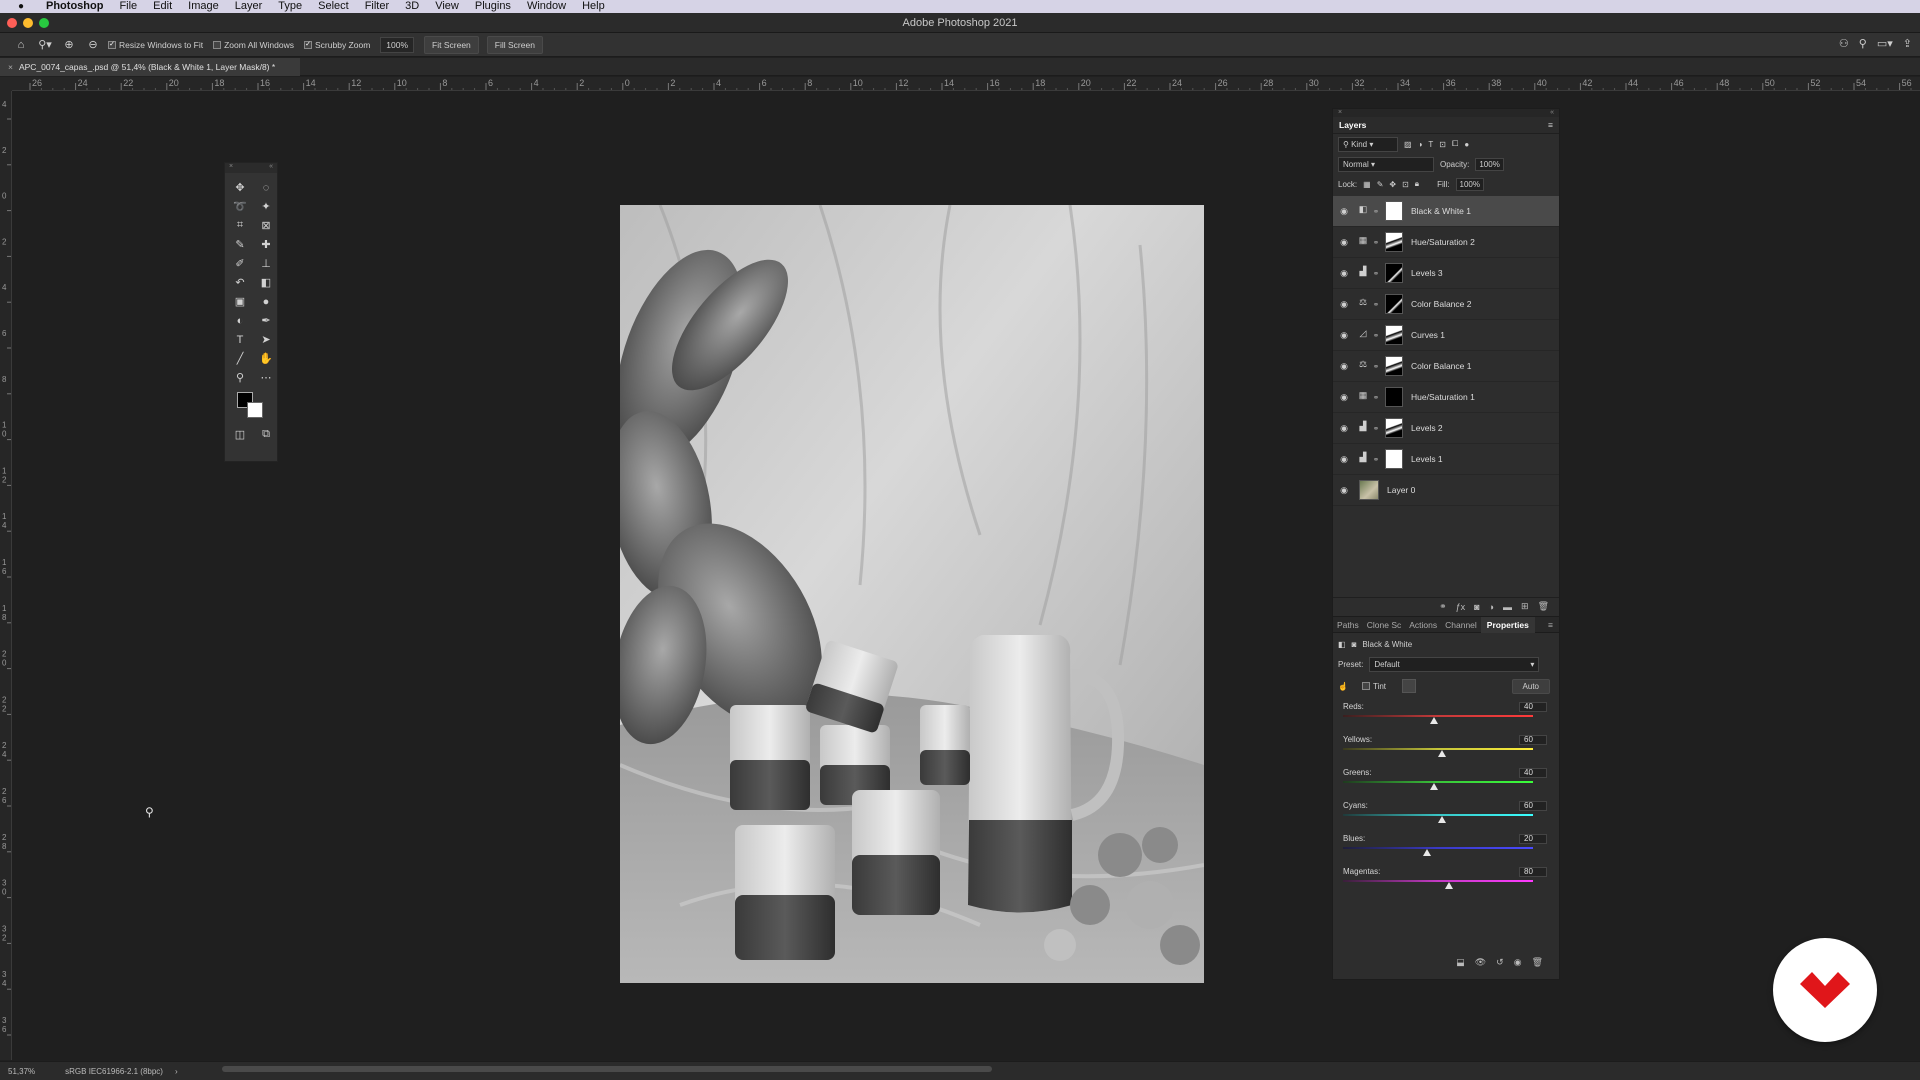 This screenshot has width=1920, height=1080. Describe the element at coordinates (333, 6) in the screenshot. I see `menu-select: Select` at that location.